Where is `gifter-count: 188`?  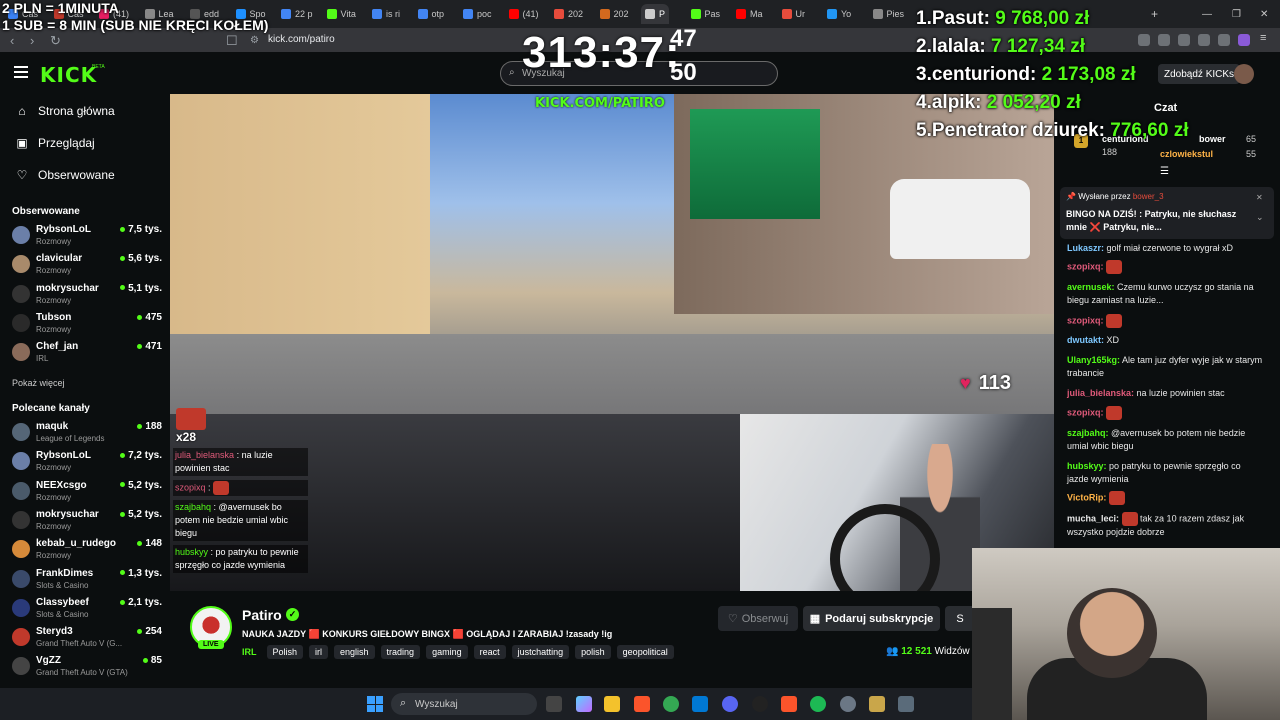
gifter-count: 188 is located at coordinates (1110, 152).